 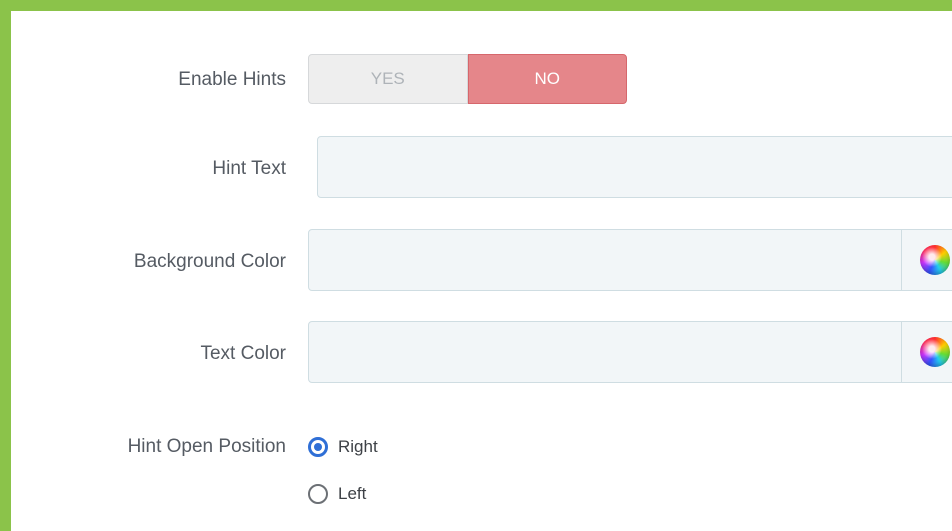 I want to click on enable-hints-toggle: YES NO, so click(x=467, y=79).